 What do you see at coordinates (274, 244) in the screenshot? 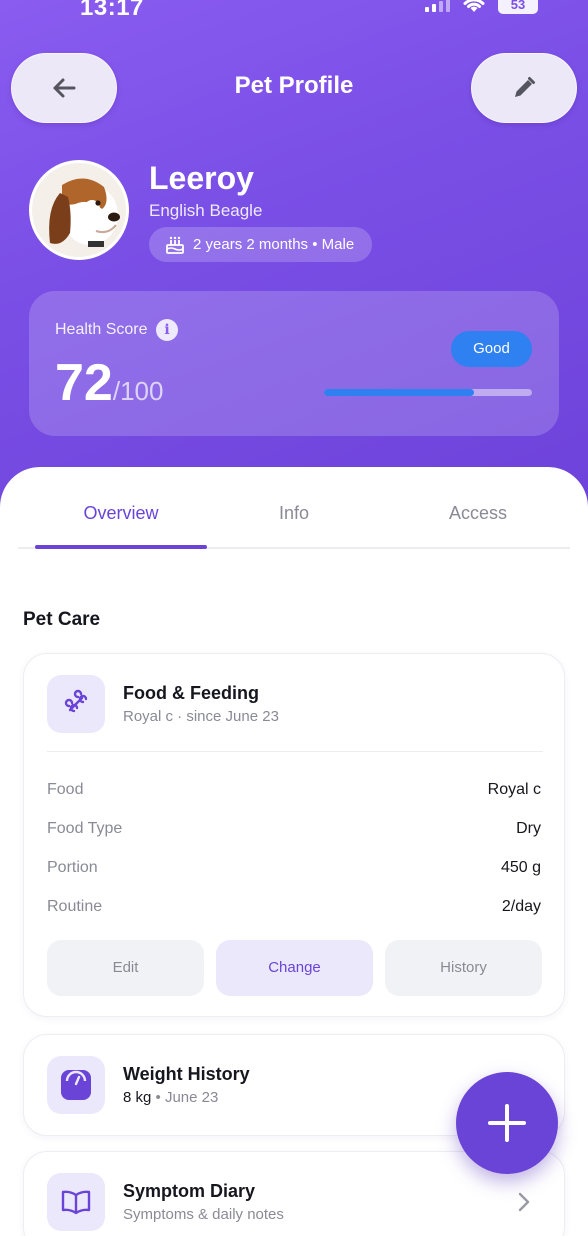
I see `age-sex-text: 2 years 2 months • Male` at bounding box center [274, 244].